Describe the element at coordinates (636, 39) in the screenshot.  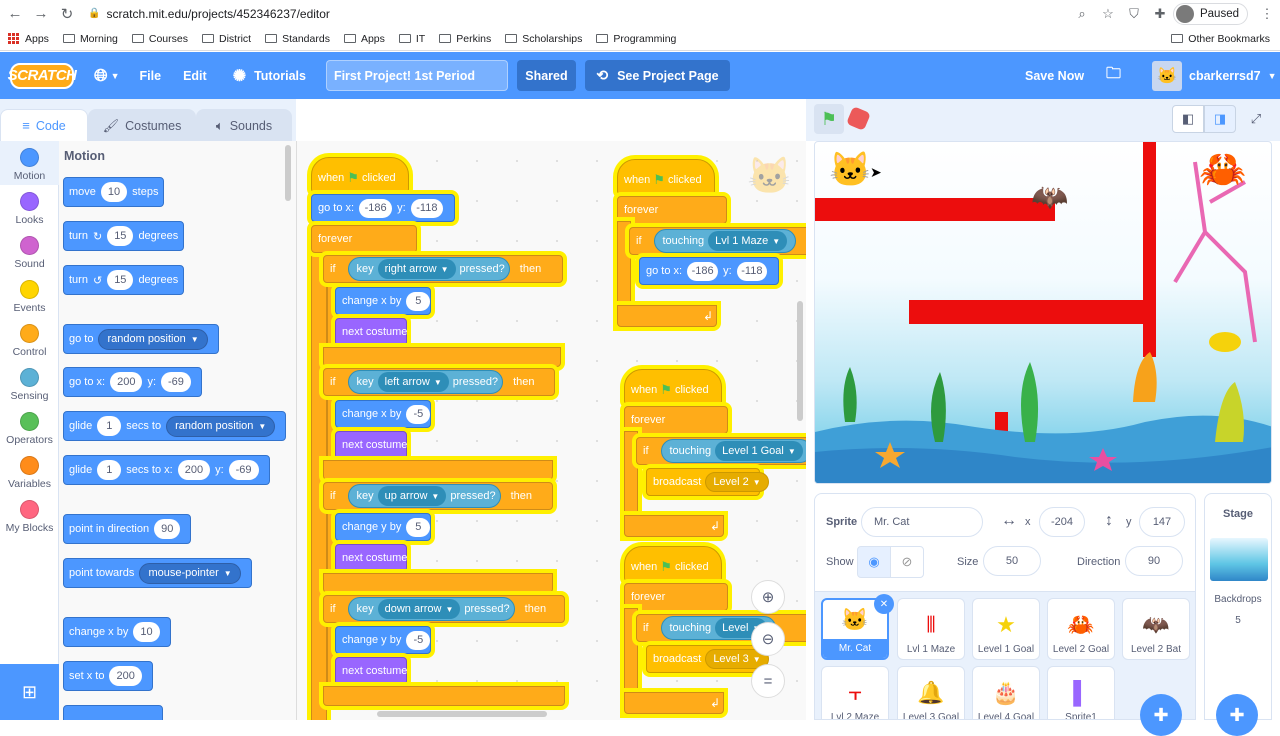
I see `bookmark-programming: Programming` at that location.